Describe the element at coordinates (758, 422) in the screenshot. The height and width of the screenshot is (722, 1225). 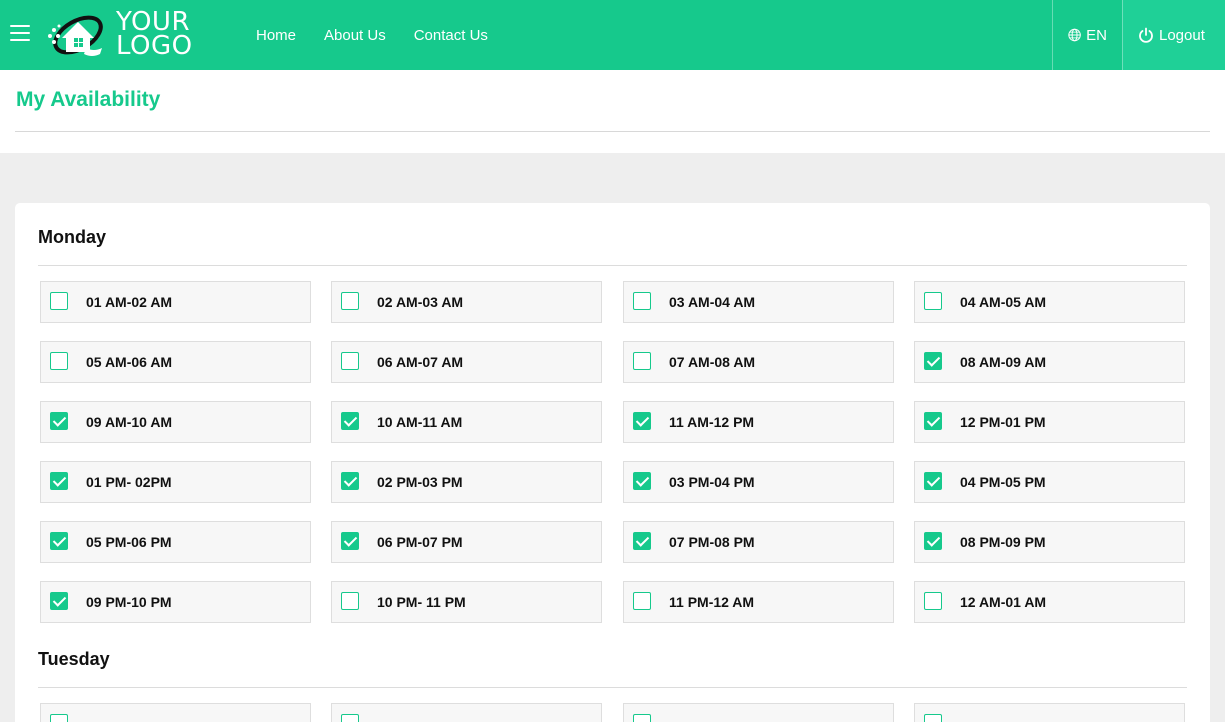
I see `time-slot: 11 AM-12 PM` at that location.